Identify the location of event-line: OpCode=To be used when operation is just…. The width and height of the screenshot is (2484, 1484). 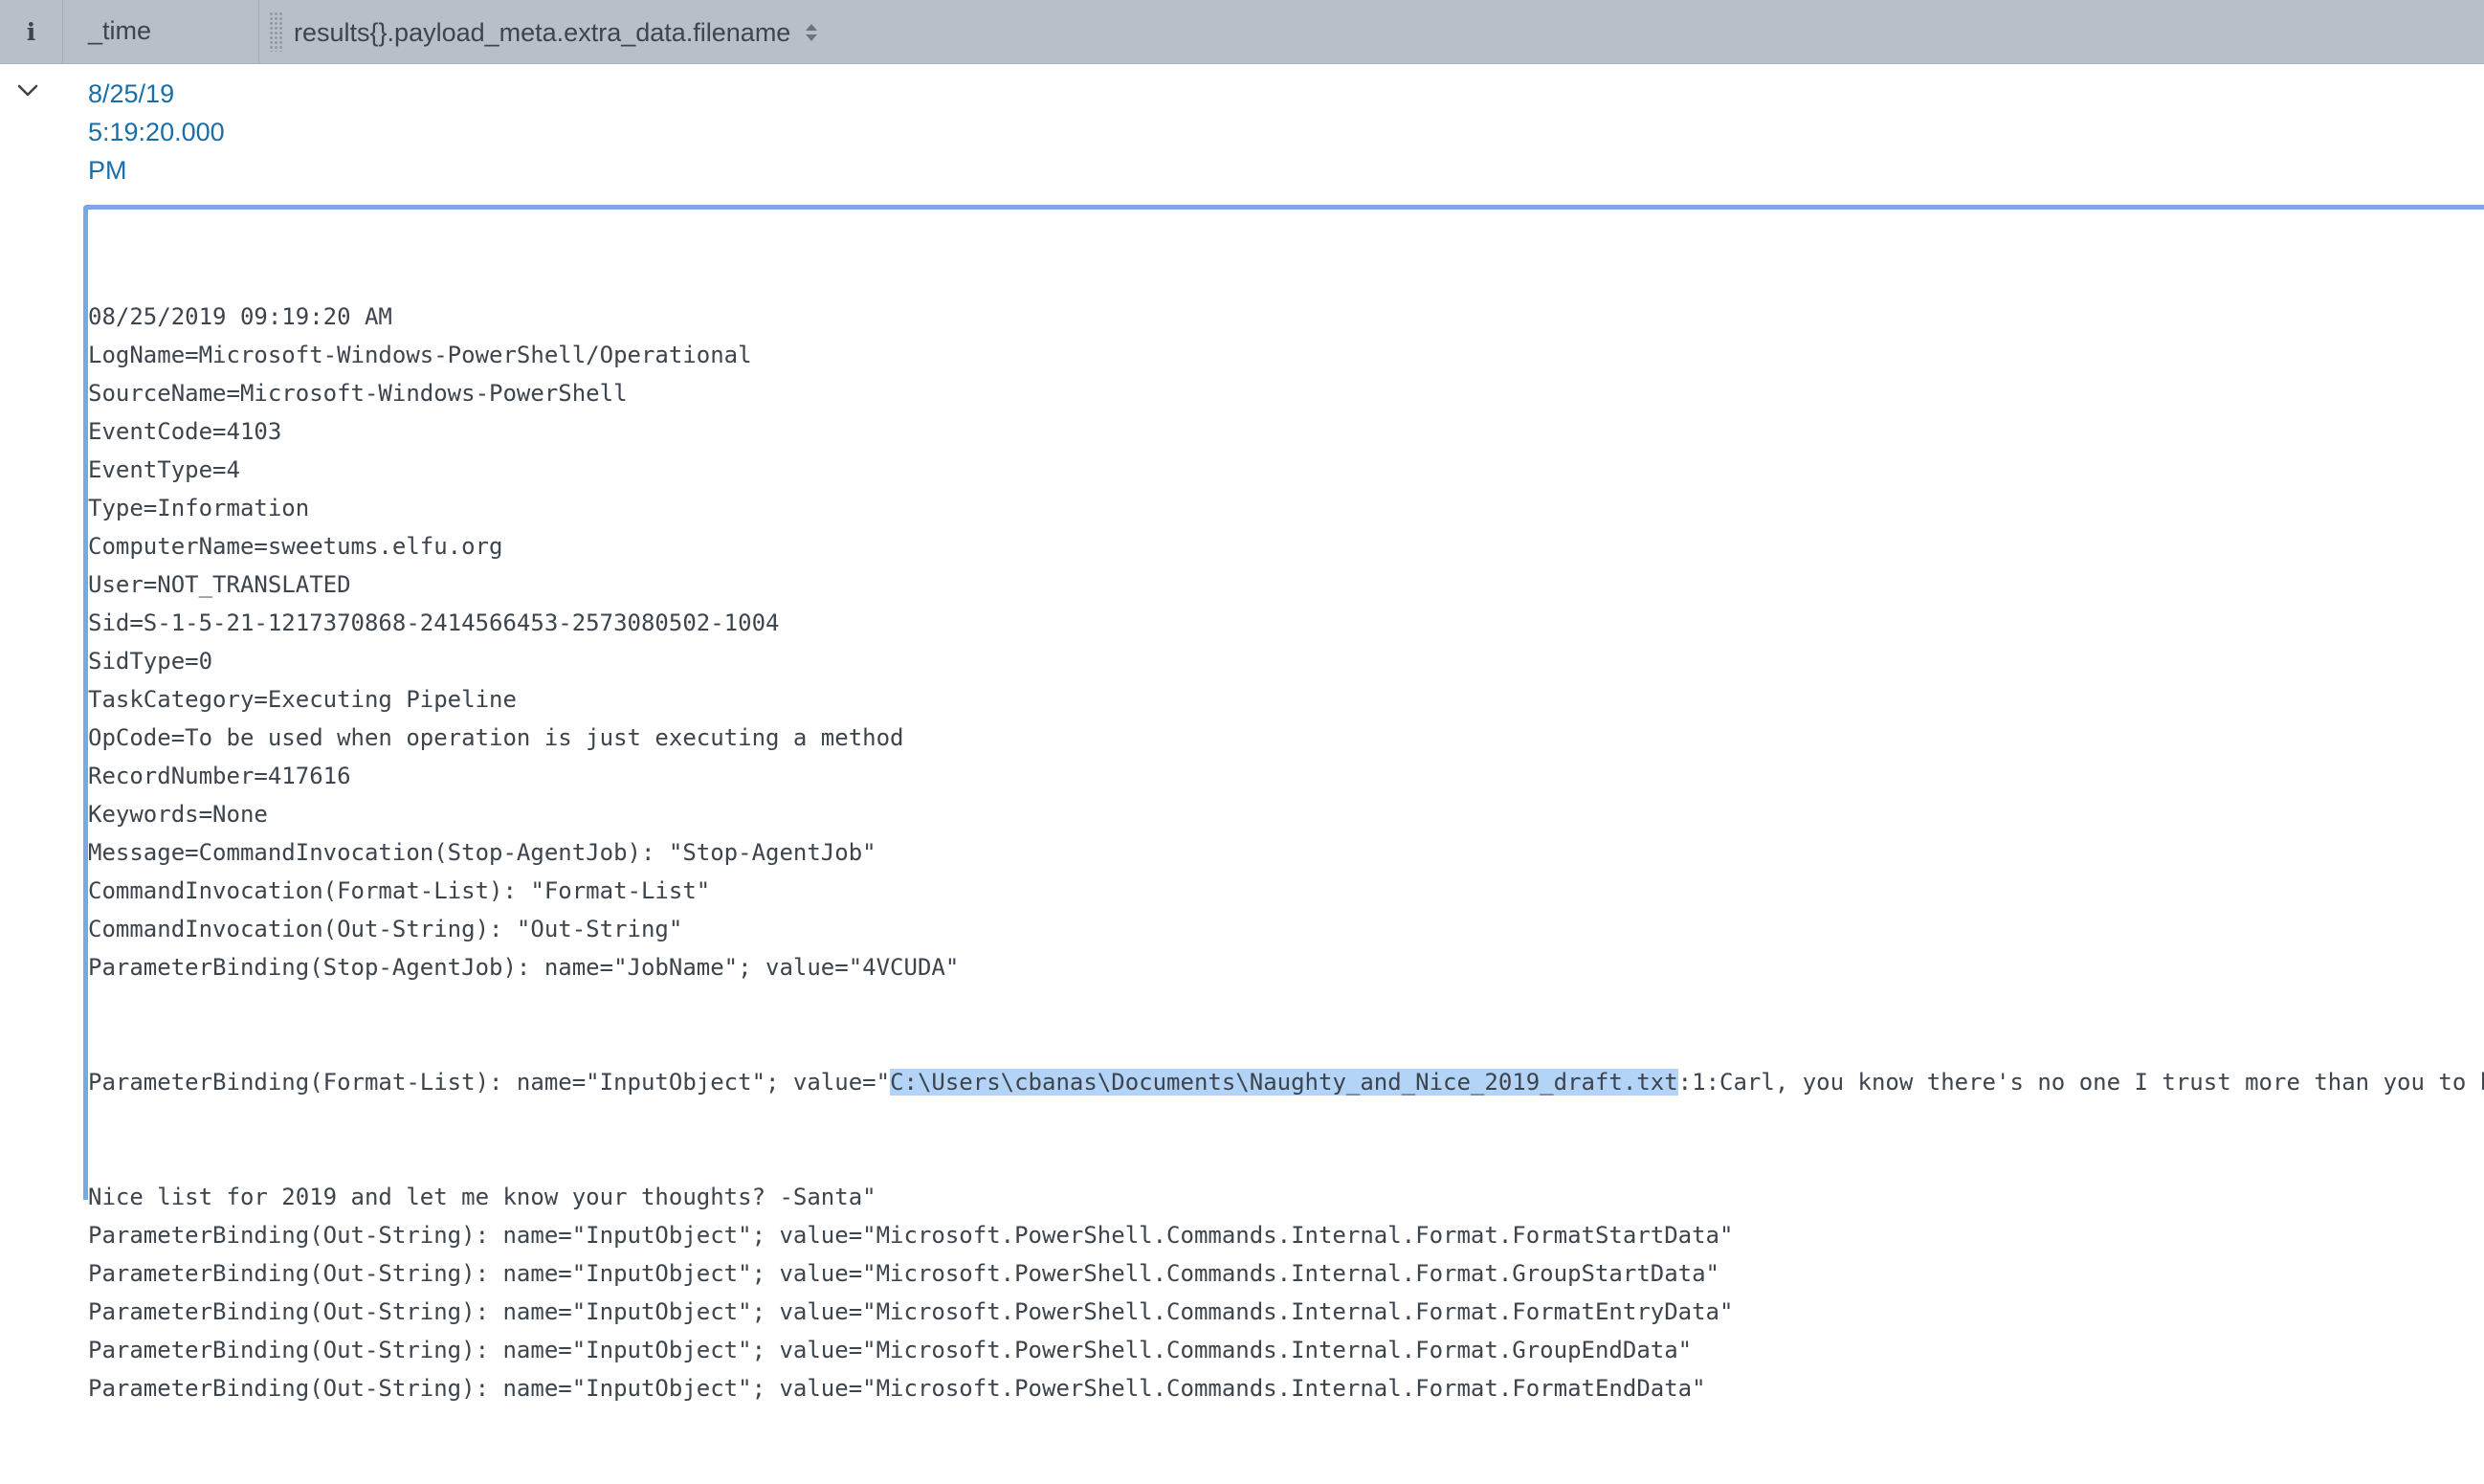
(496, 737).